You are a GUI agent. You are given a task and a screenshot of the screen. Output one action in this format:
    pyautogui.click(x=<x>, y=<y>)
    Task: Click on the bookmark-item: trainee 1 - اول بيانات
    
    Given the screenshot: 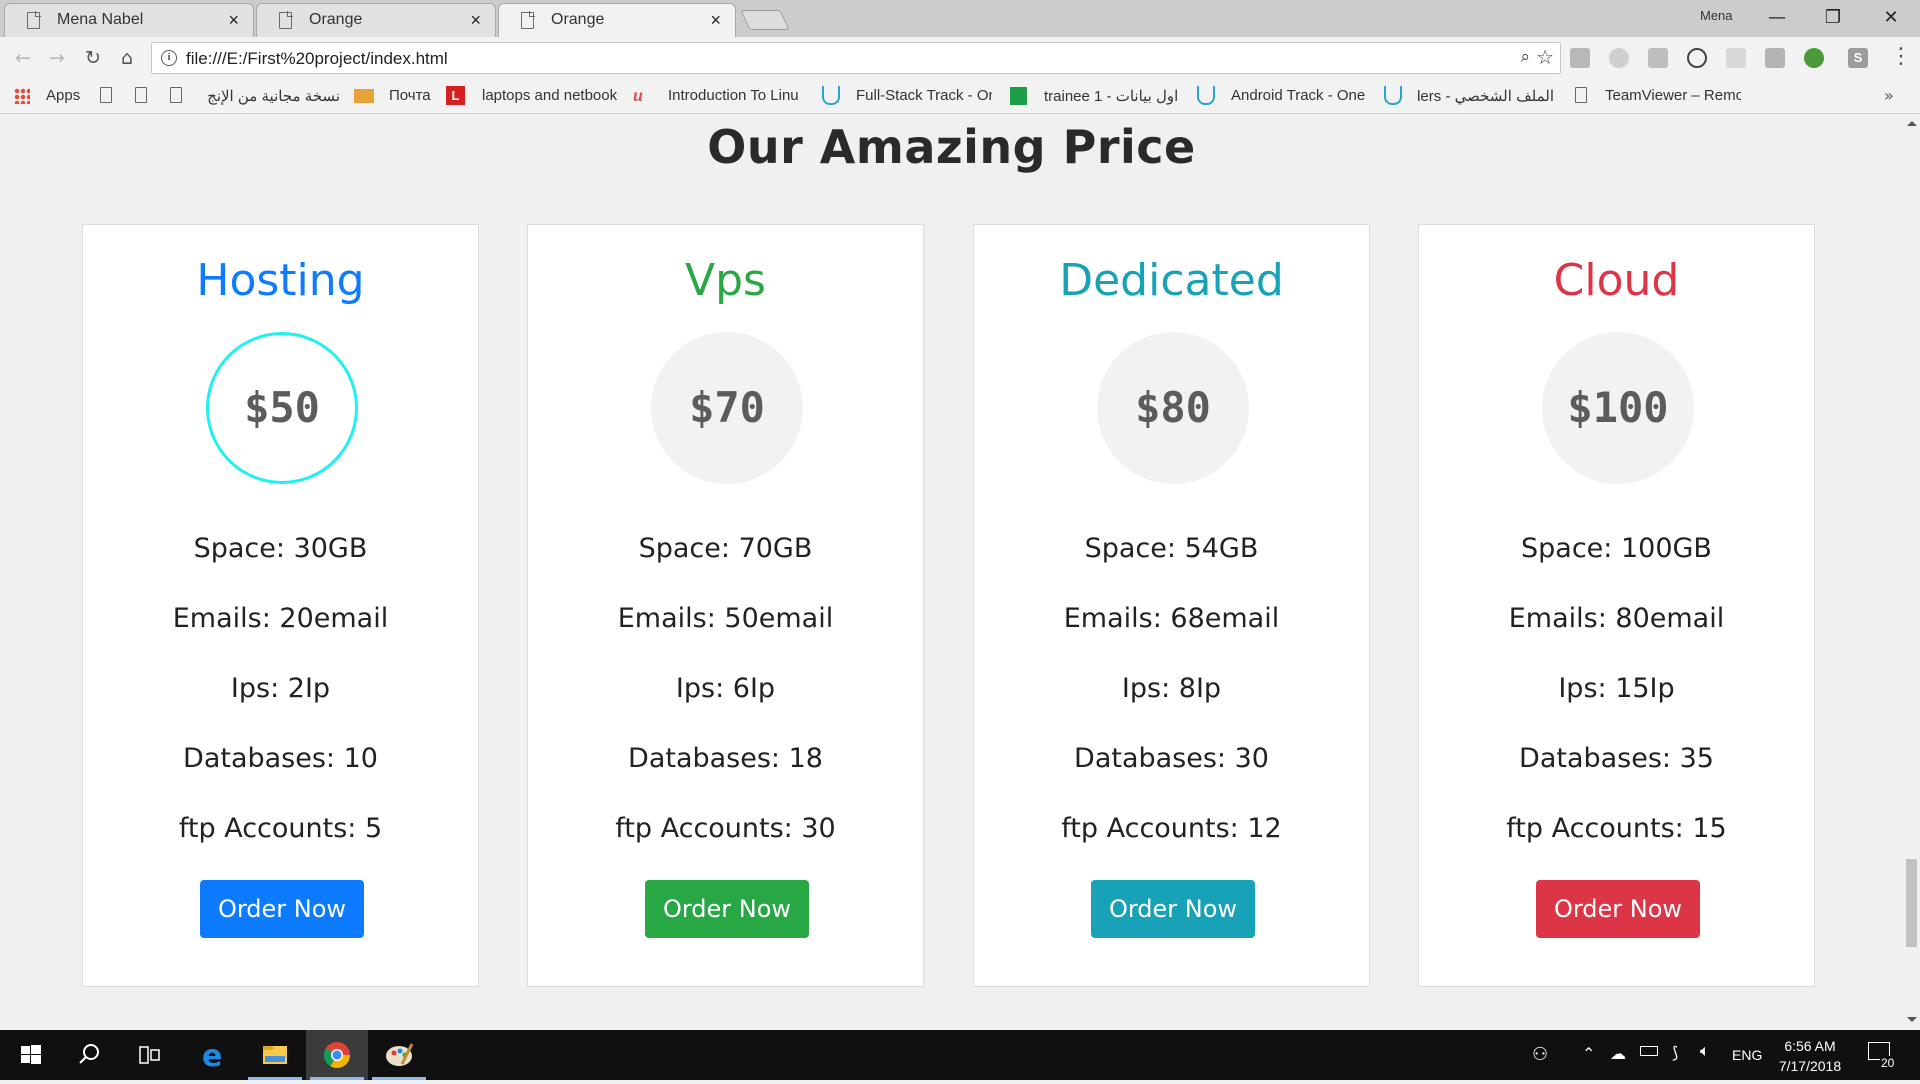 What is the action you would take?
    pyautogui.click(x=1111, y=96)
    